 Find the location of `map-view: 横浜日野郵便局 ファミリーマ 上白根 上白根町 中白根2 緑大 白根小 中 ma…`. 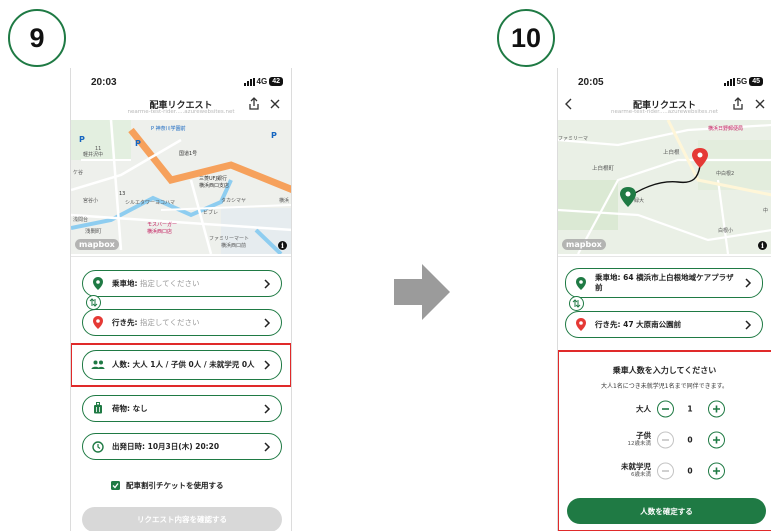

map-view: 横浜日野郵便局 ファミリーマ 上白根 上白根町 中白根2 緑大 白根小 中 ma… is located at coordinates (664, 187).